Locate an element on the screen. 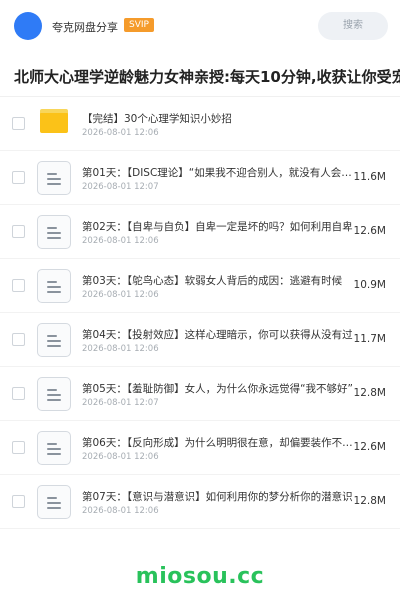  page-title: 北师大心理学逆龄魅力女神亲授:每天10分钟,收获让你受宠 is located at coordinates (207, 77).